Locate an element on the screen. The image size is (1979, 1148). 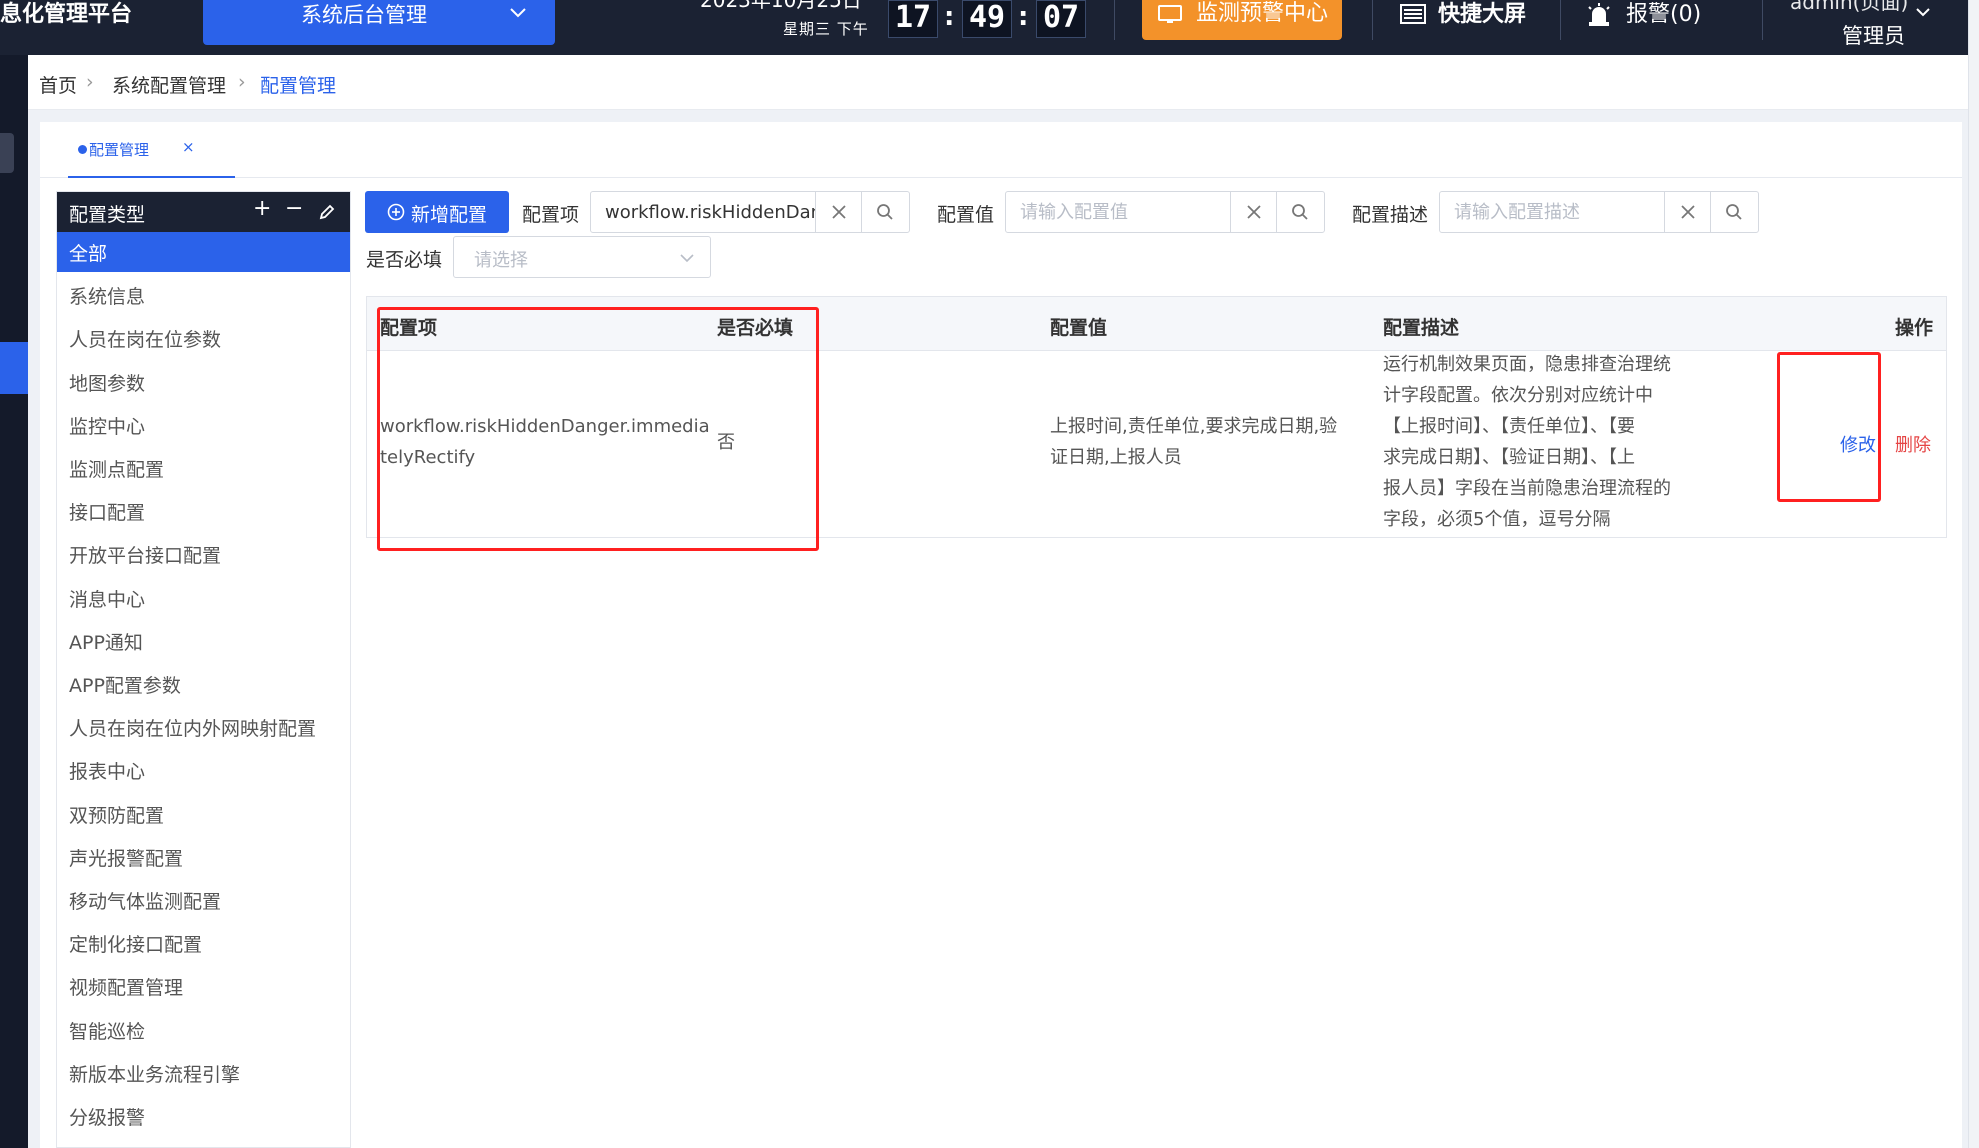
tree-item-label: 全部 is located at coordinates (88, 254).